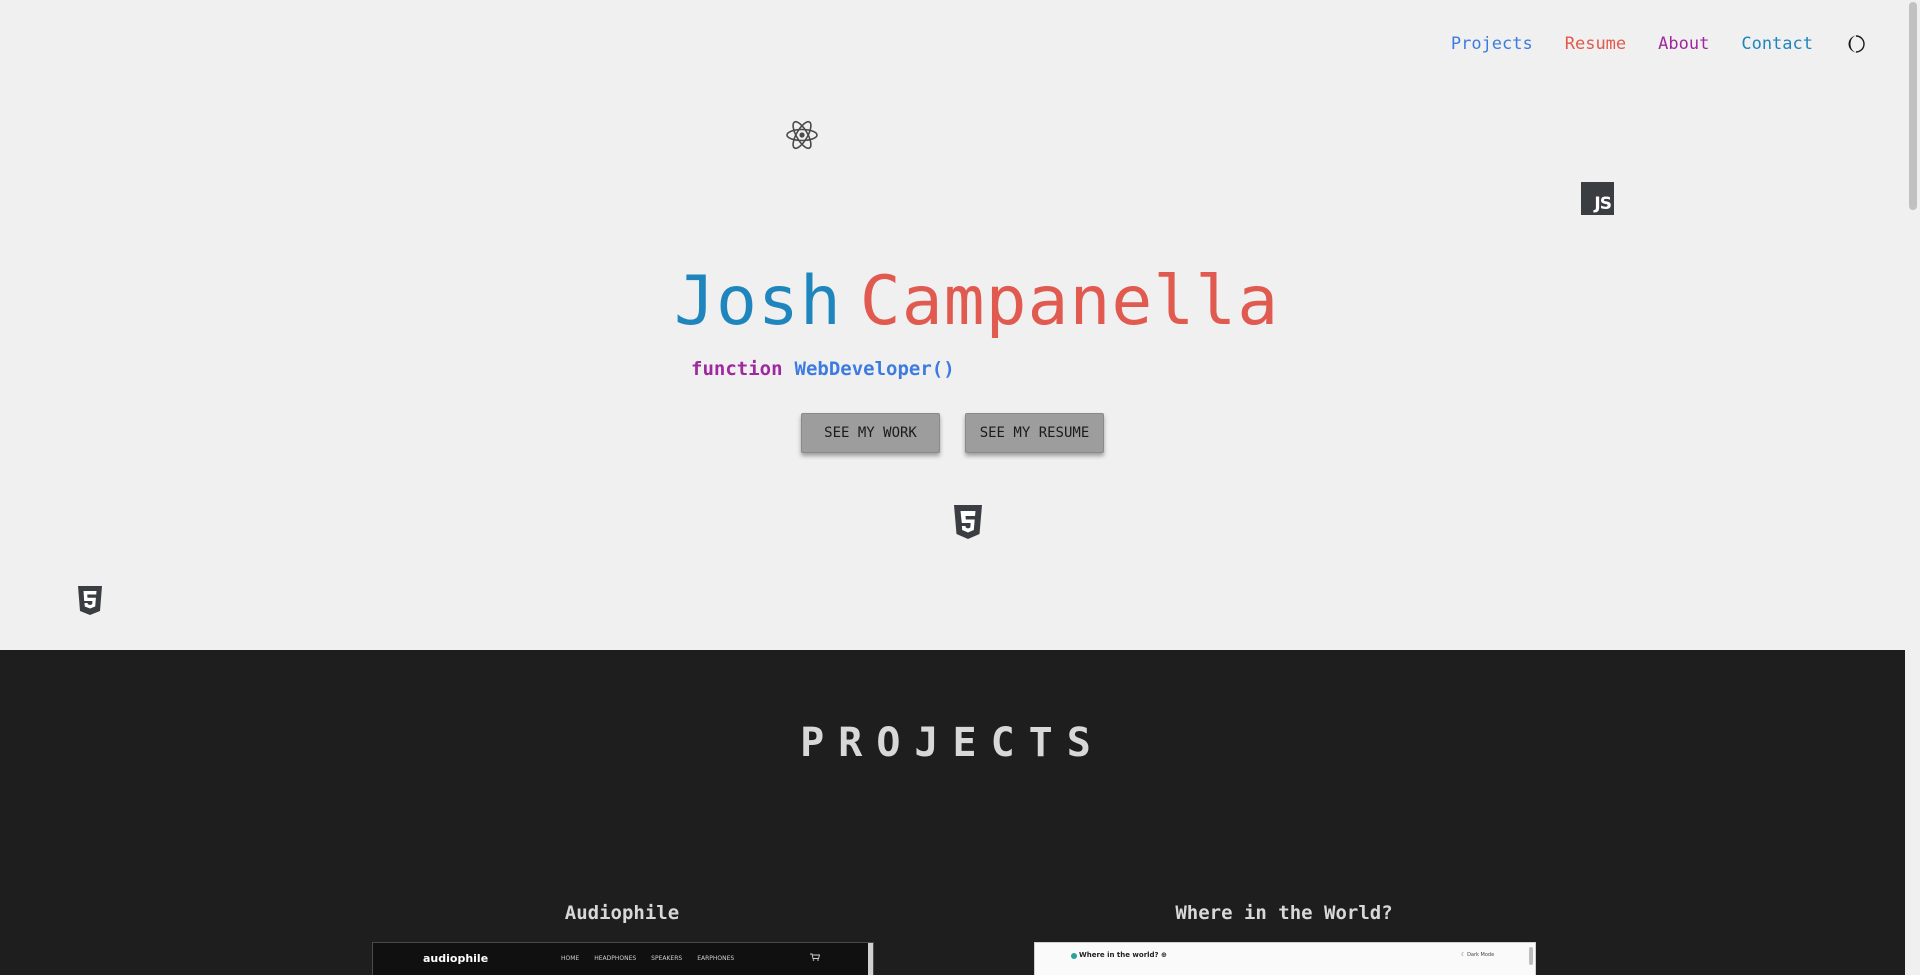 This screenshot has width=1920, height=975. Describe the element at coordinates (456, 958) in the screenshot. I see `preview-logo: audiophile` at that location.